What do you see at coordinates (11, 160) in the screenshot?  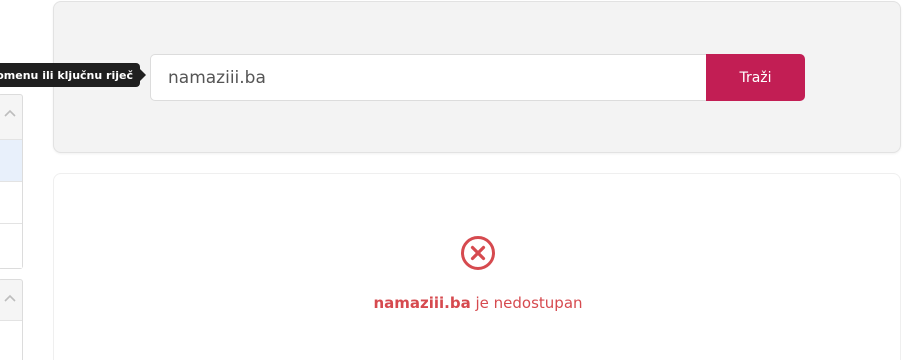 I see `sidebar-item-active` at bounding box center [11, 160].